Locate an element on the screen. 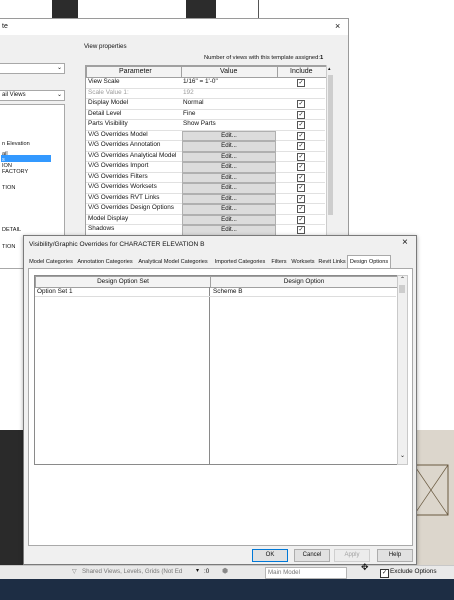 The width and height of the screenshot is (454, 600). tab-imported-categories: Imported Categories is located at coordinates (240, 262).